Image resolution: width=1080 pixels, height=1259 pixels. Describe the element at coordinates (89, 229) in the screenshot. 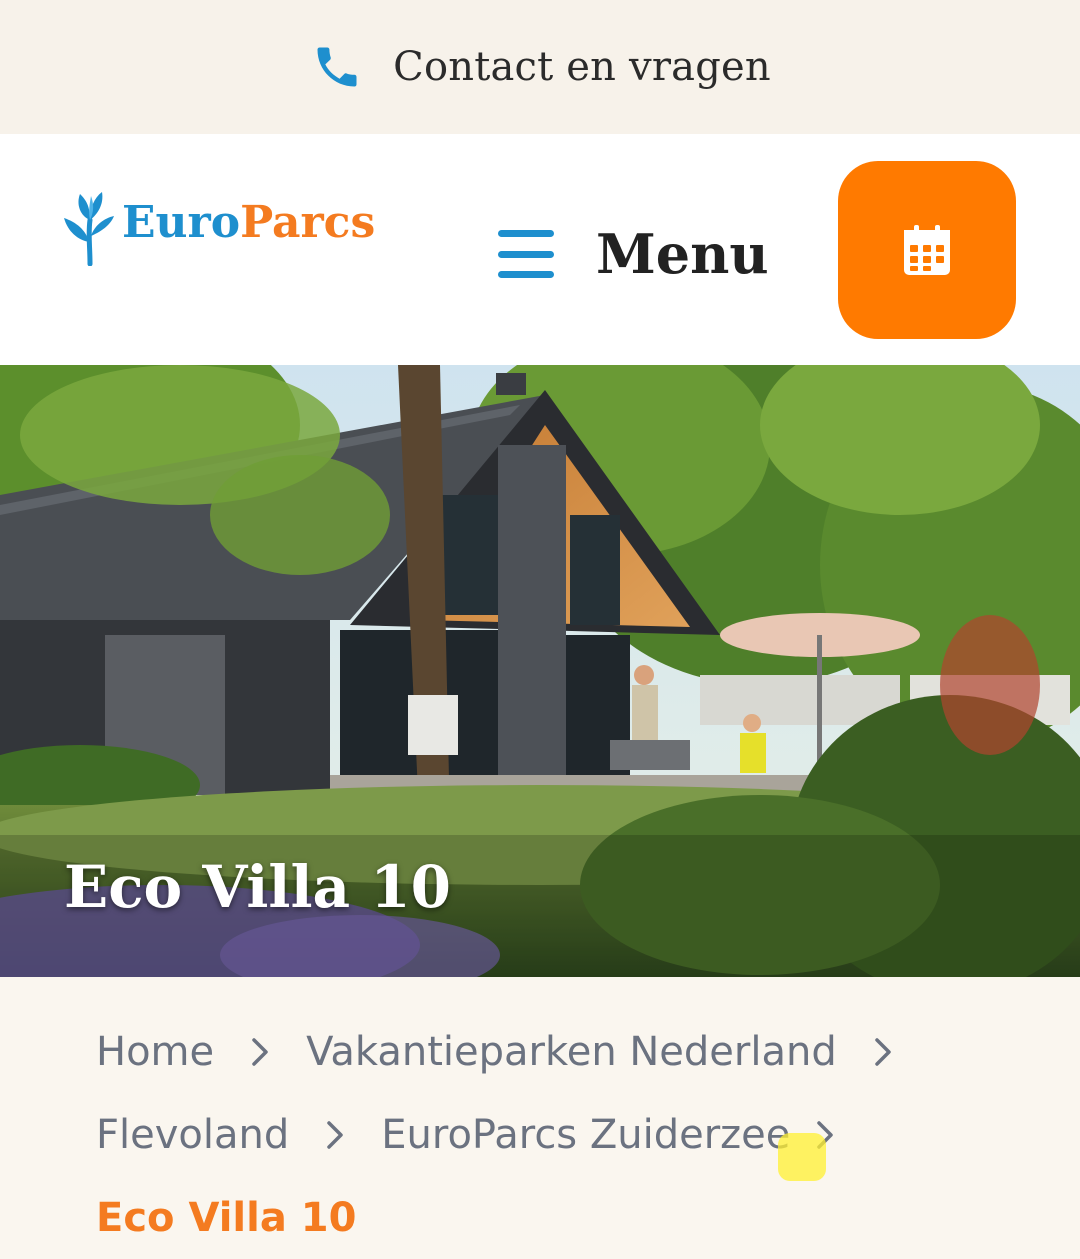

I see `tulip-logo-icon` at that location.